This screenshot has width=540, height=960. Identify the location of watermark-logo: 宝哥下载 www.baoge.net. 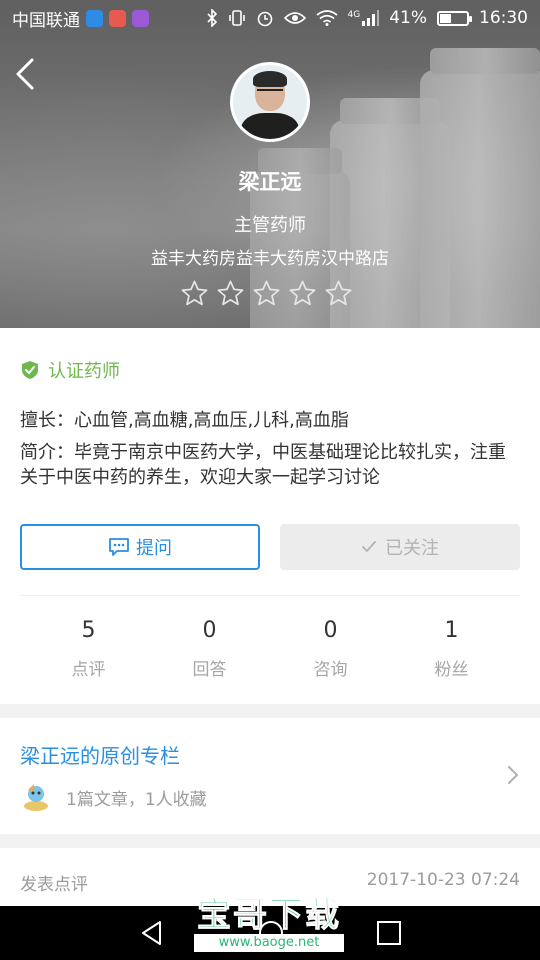
(269, 926).